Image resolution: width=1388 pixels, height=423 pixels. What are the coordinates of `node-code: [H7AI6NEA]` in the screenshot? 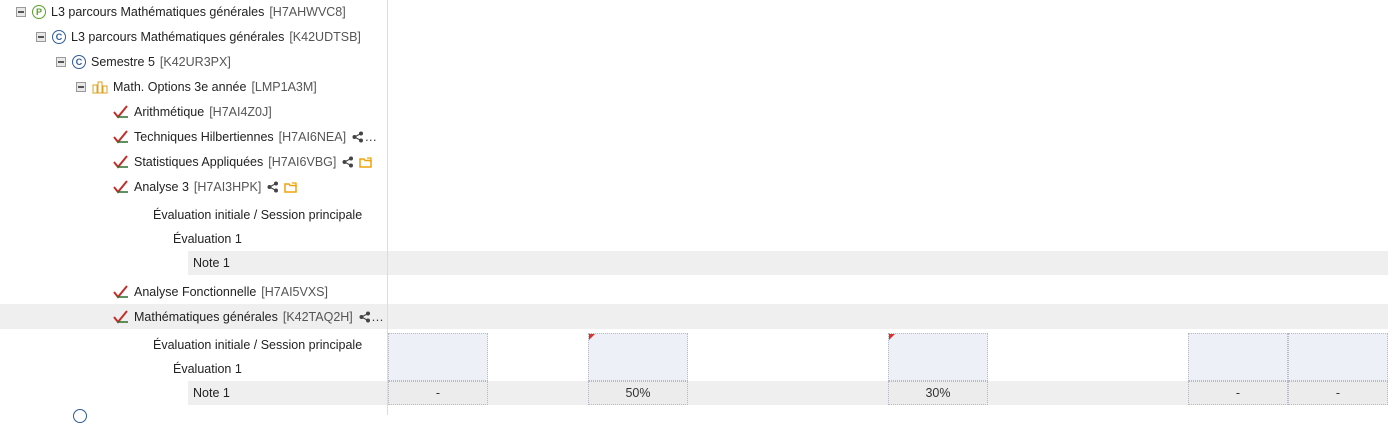 It's located at (312, 137).